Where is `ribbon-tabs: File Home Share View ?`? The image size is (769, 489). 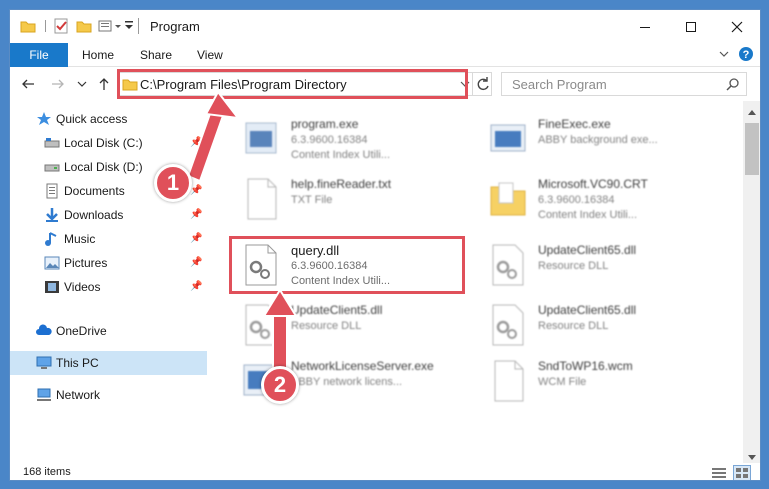
ribbon-tabs: File Home Share View ? is located at coordinates (385, 68).